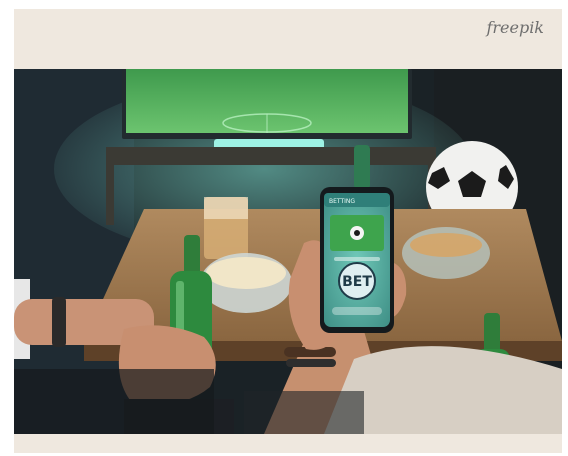 Image resolution: width=568 pixels, height=456 pixels. Describe the element at coordinates (515, 27) in the screenshot. I see `freepik-watermark: freepik` at that location.